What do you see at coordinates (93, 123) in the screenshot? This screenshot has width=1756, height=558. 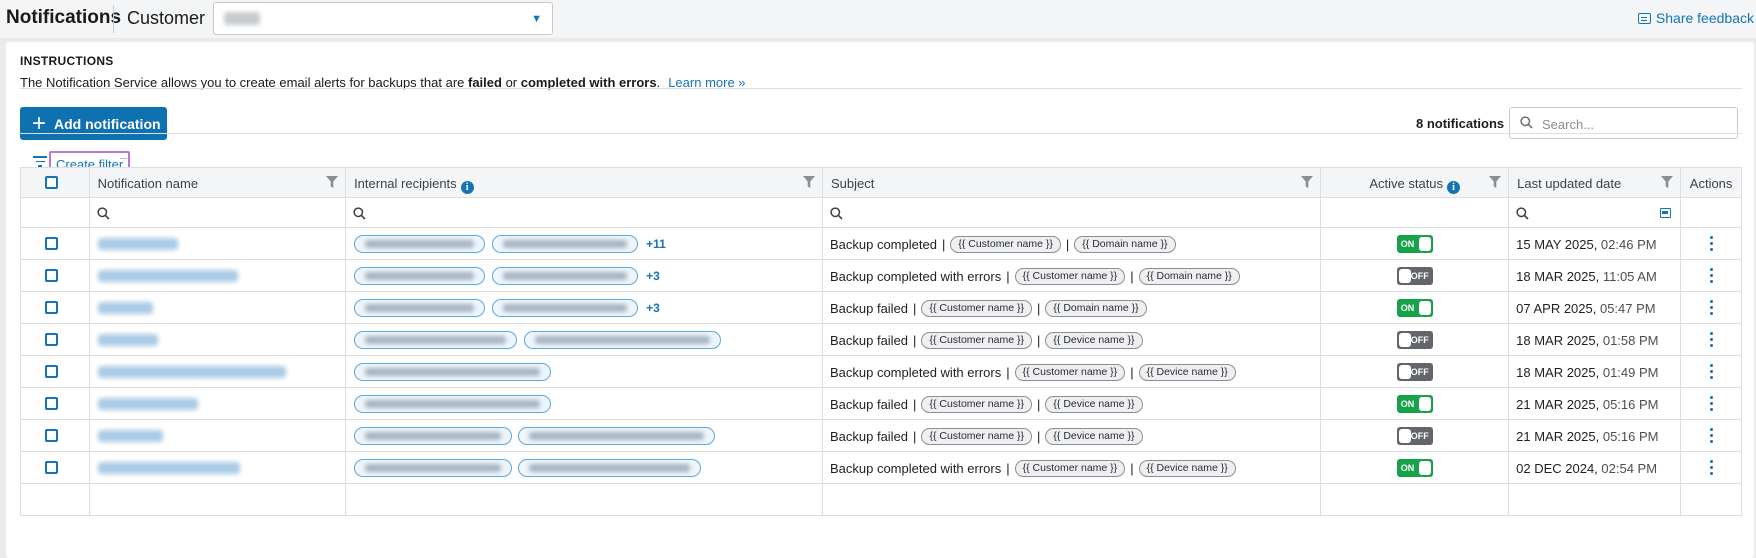 I see `add-notification-button: + Add notification` at bounding box center [93, 123].